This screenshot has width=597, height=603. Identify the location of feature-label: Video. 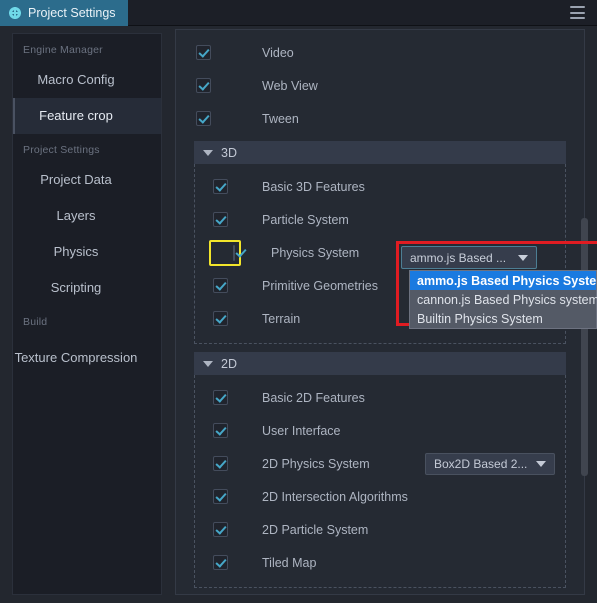
(278, 52).